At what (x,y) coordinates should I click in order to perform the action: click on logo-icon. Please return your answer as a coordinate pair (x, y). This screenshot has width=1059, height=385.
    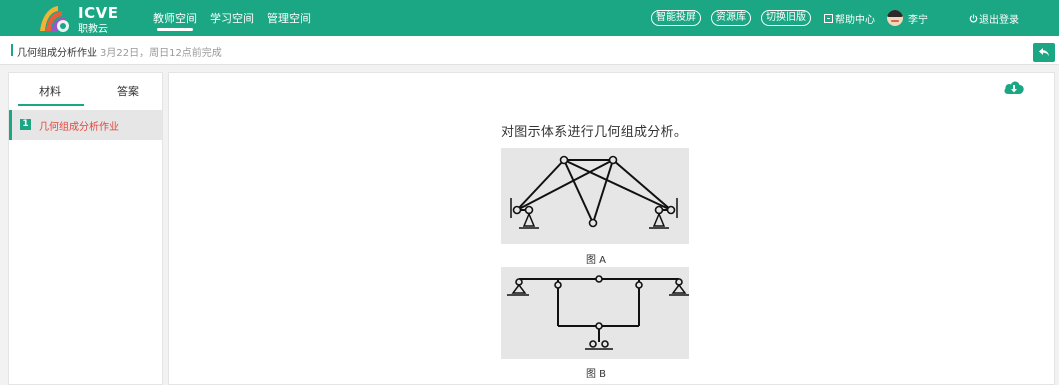
    Looking at the image, I should click on (54, 19).